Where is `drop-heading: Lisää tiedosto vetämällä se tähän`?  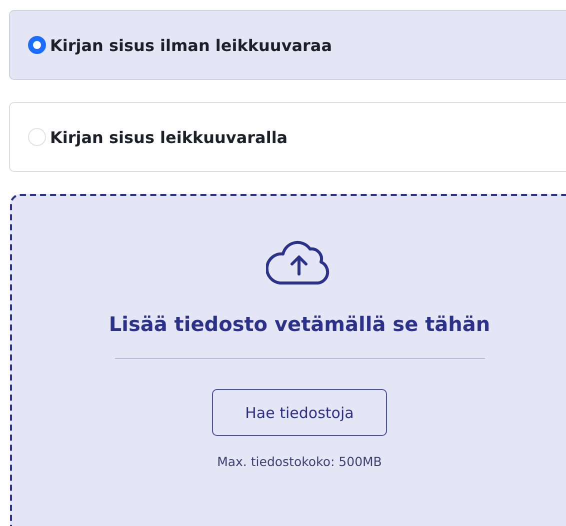 drop-heading: Lisää tiedosto vetämällä se tähän is located at coordinates (299, 324).